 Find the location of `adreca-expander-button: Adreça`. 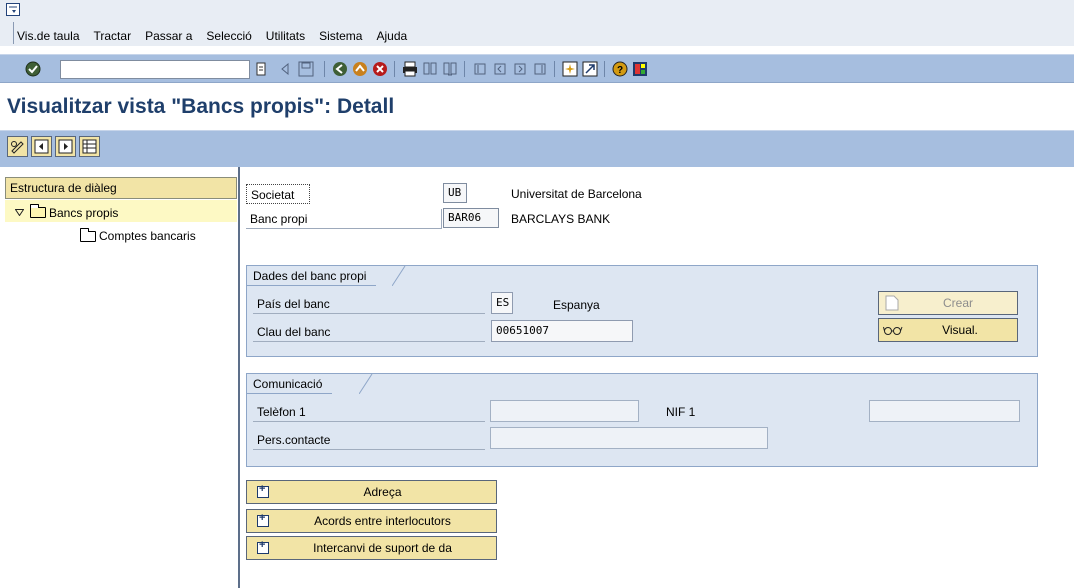

adreca-expander-button: Adreça is located at coordinates (371, 492).